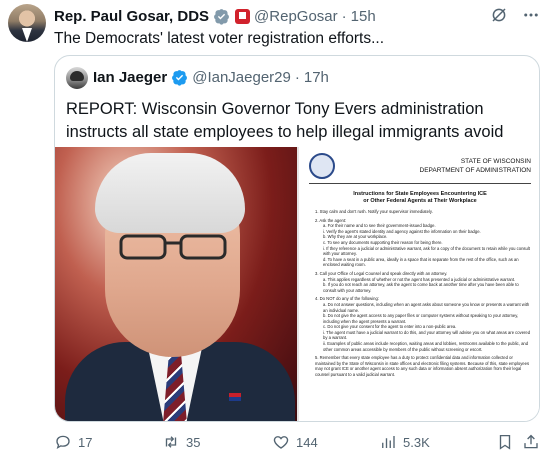 The width and height of the screenshot is (550, 463). Describe the element at coordinates (531, 15) in the screenshot. I see `more-icon` at that location.